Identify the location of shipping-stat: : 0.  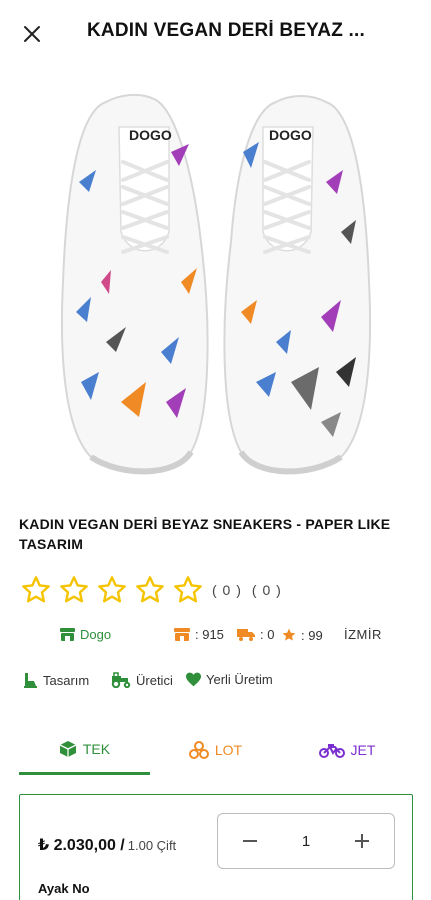
(255, 634).